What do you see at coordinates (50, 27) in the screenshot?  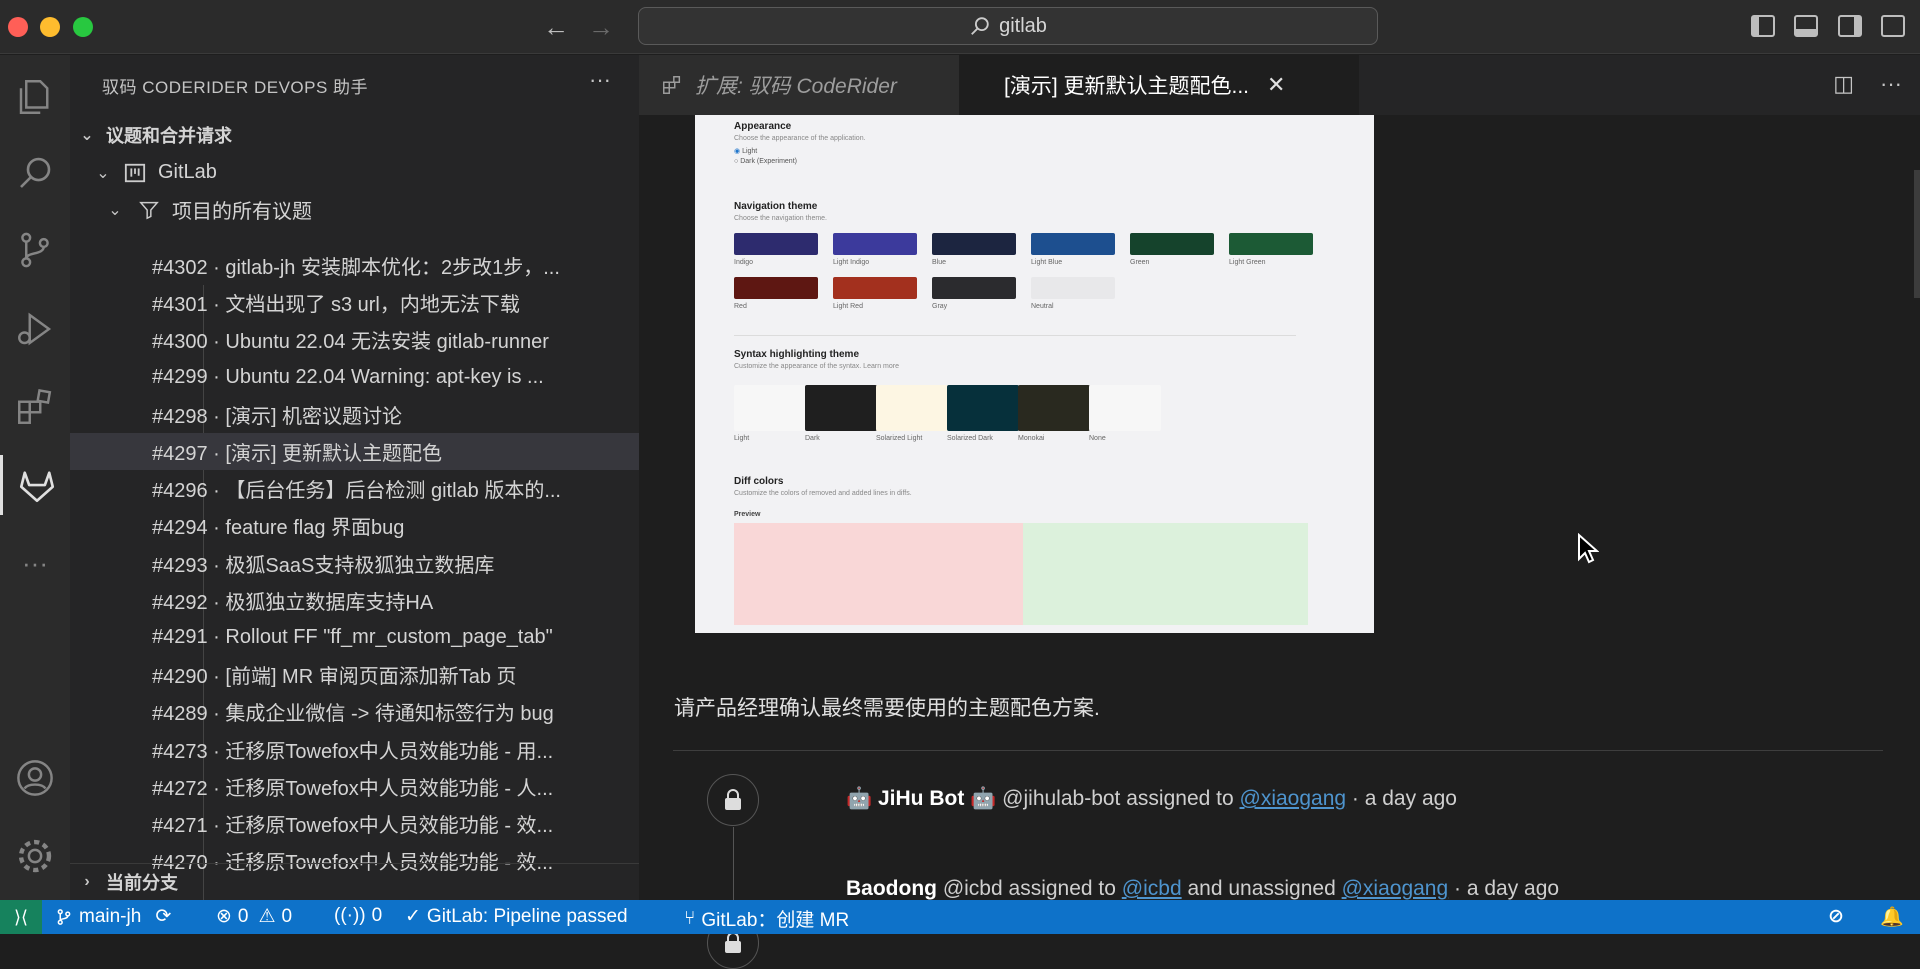 I see `minimize-window-button` at bounding box center [50, 27].